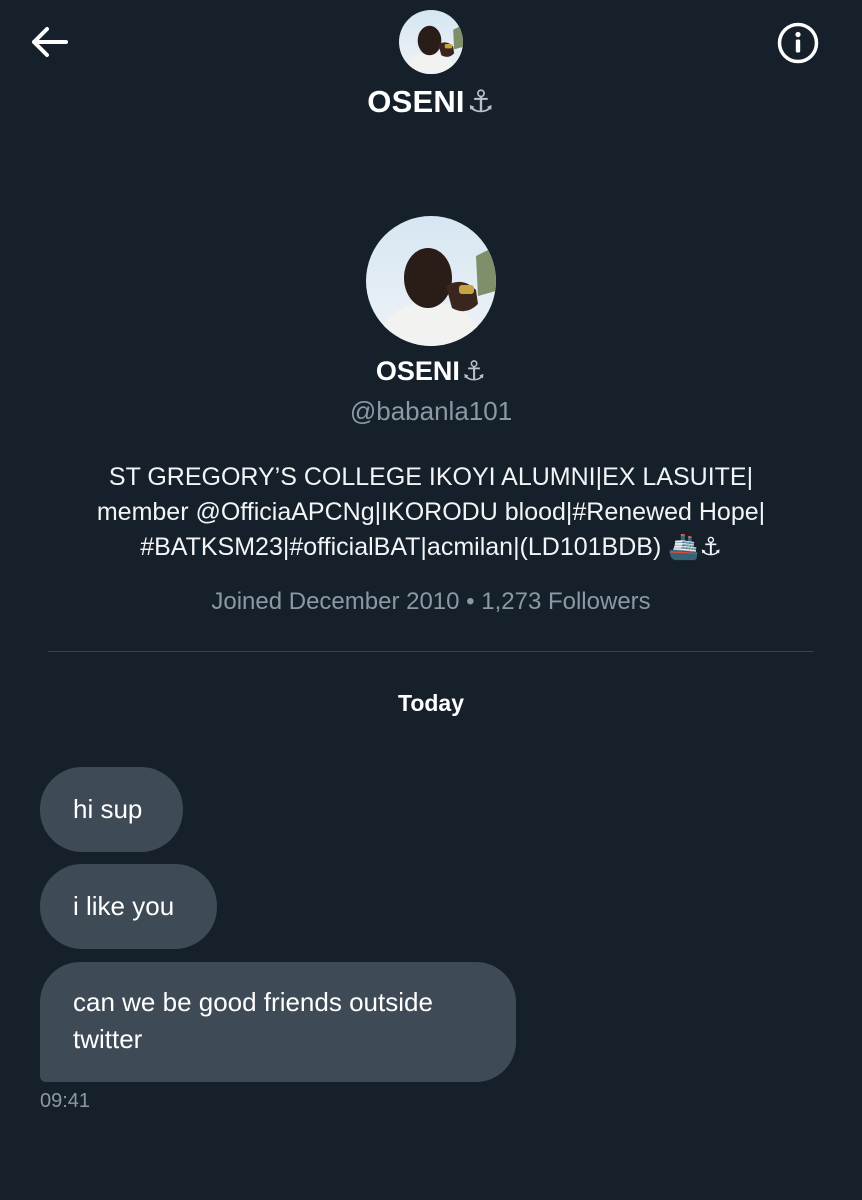 This screenshot has height=1200, width=862. I want to click on profile-handle: @babanla101, so click(431, 411).